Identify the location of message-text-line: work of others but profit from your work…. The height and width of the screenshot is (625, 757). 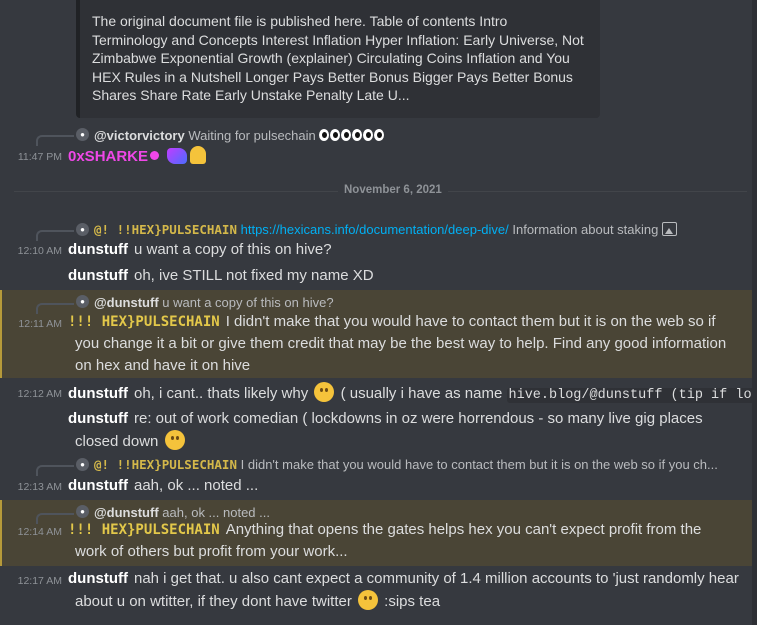
(211, 551).